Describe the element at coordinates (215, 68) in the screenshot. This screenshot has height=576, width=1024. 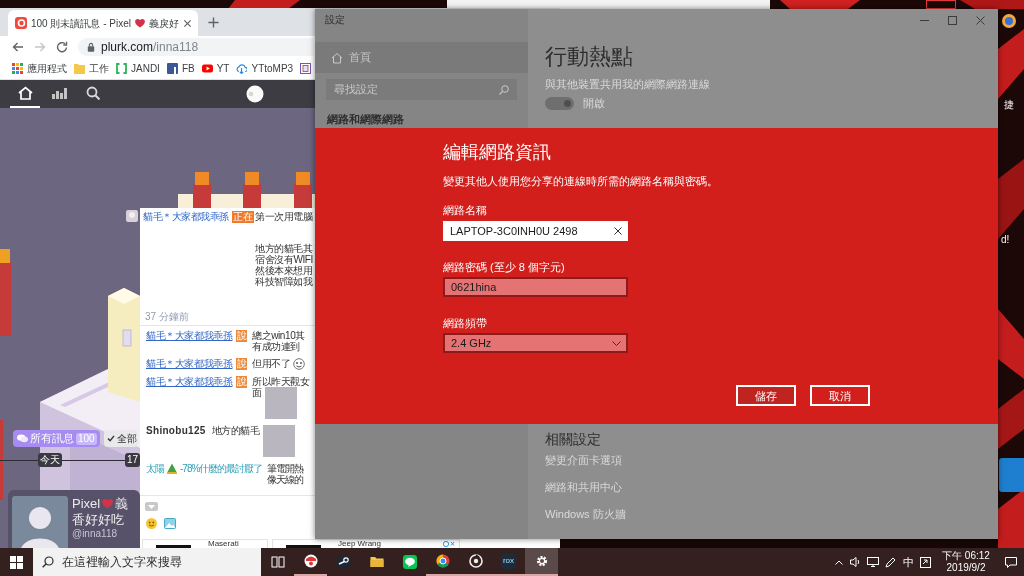
I see `bookmark-link: YT` at that location.